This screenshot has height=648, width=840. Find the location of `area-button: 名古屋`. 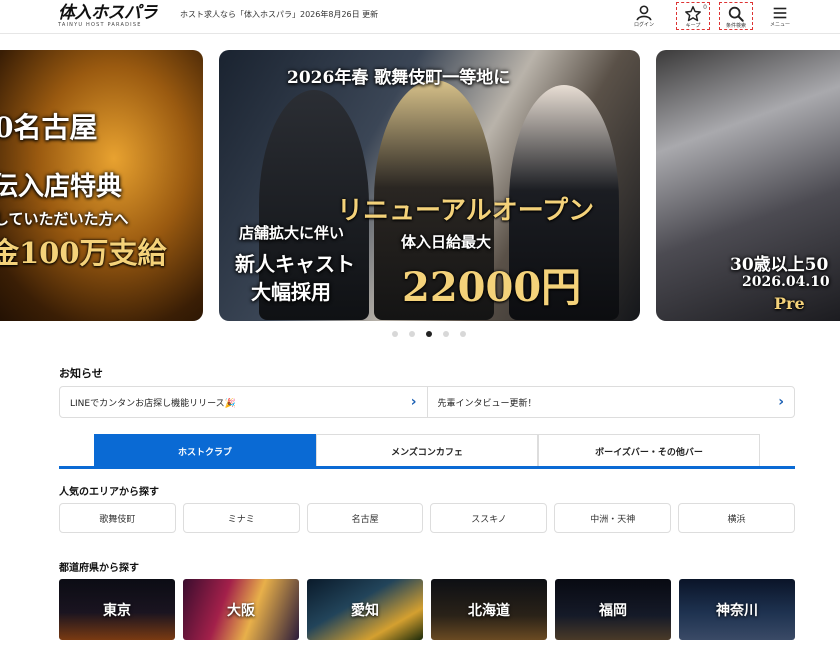

area-button: 名古屋 is located at coordinates (365, 518).